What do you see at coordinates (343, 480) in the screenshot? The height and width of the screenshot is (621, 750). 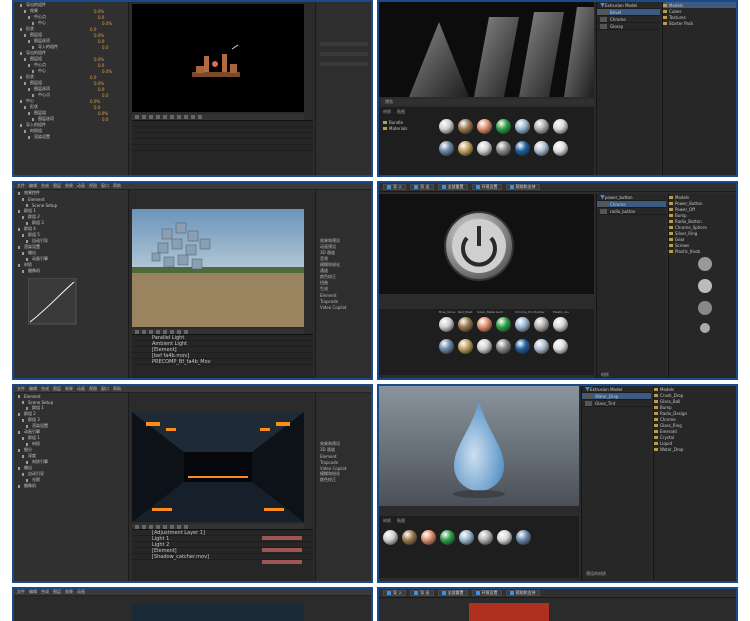 I see `preset-item: 颜色校正` at bounding box center [343, 480].